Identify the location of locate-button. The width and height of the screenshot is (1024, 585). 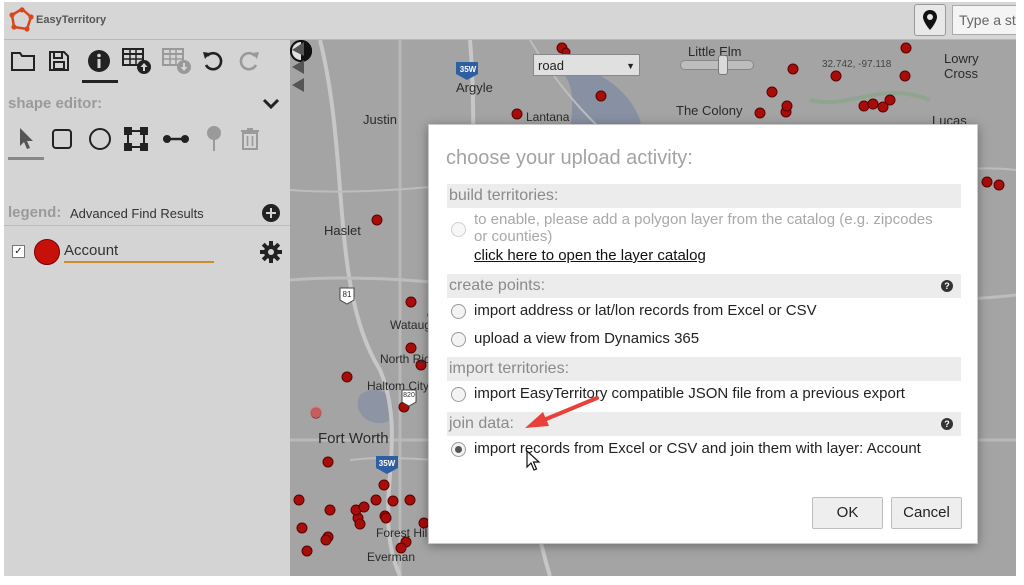
(930, 20).